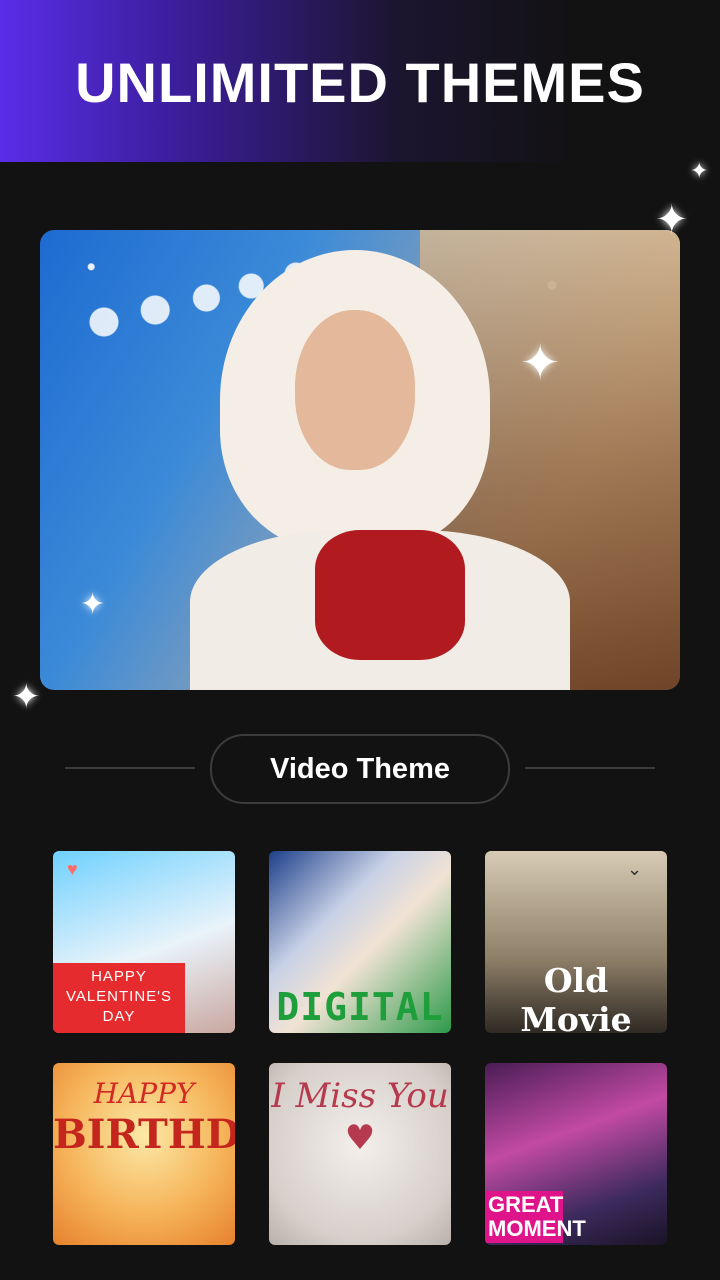  I want to click on chevron-down-icon: ⌄, so click(635, 869).